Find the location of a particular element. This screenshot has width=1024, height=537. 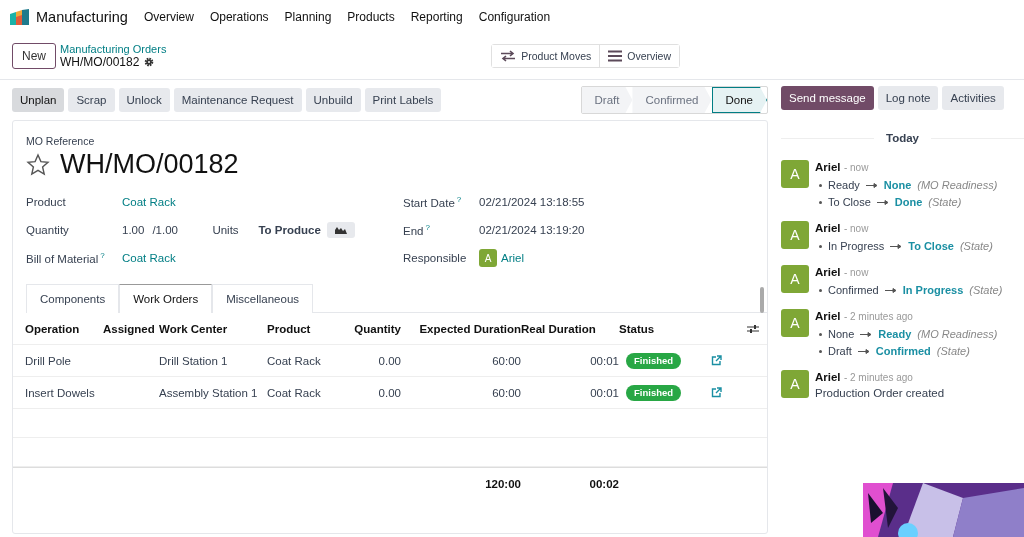

new-value: None is located at coordinates (897, 185).